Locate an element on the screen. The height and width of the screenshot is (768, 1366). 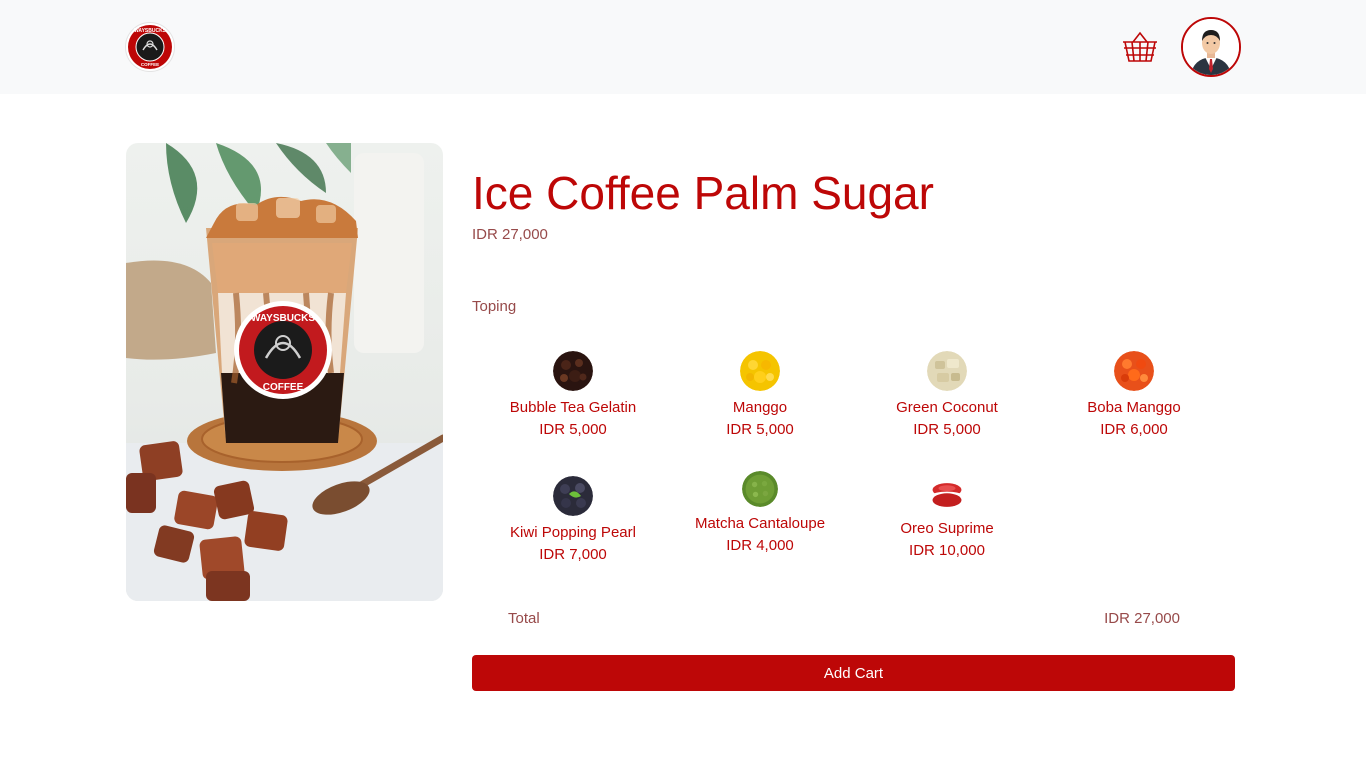
add-cart-button: Add Cart is located at coordinates (853, 673).